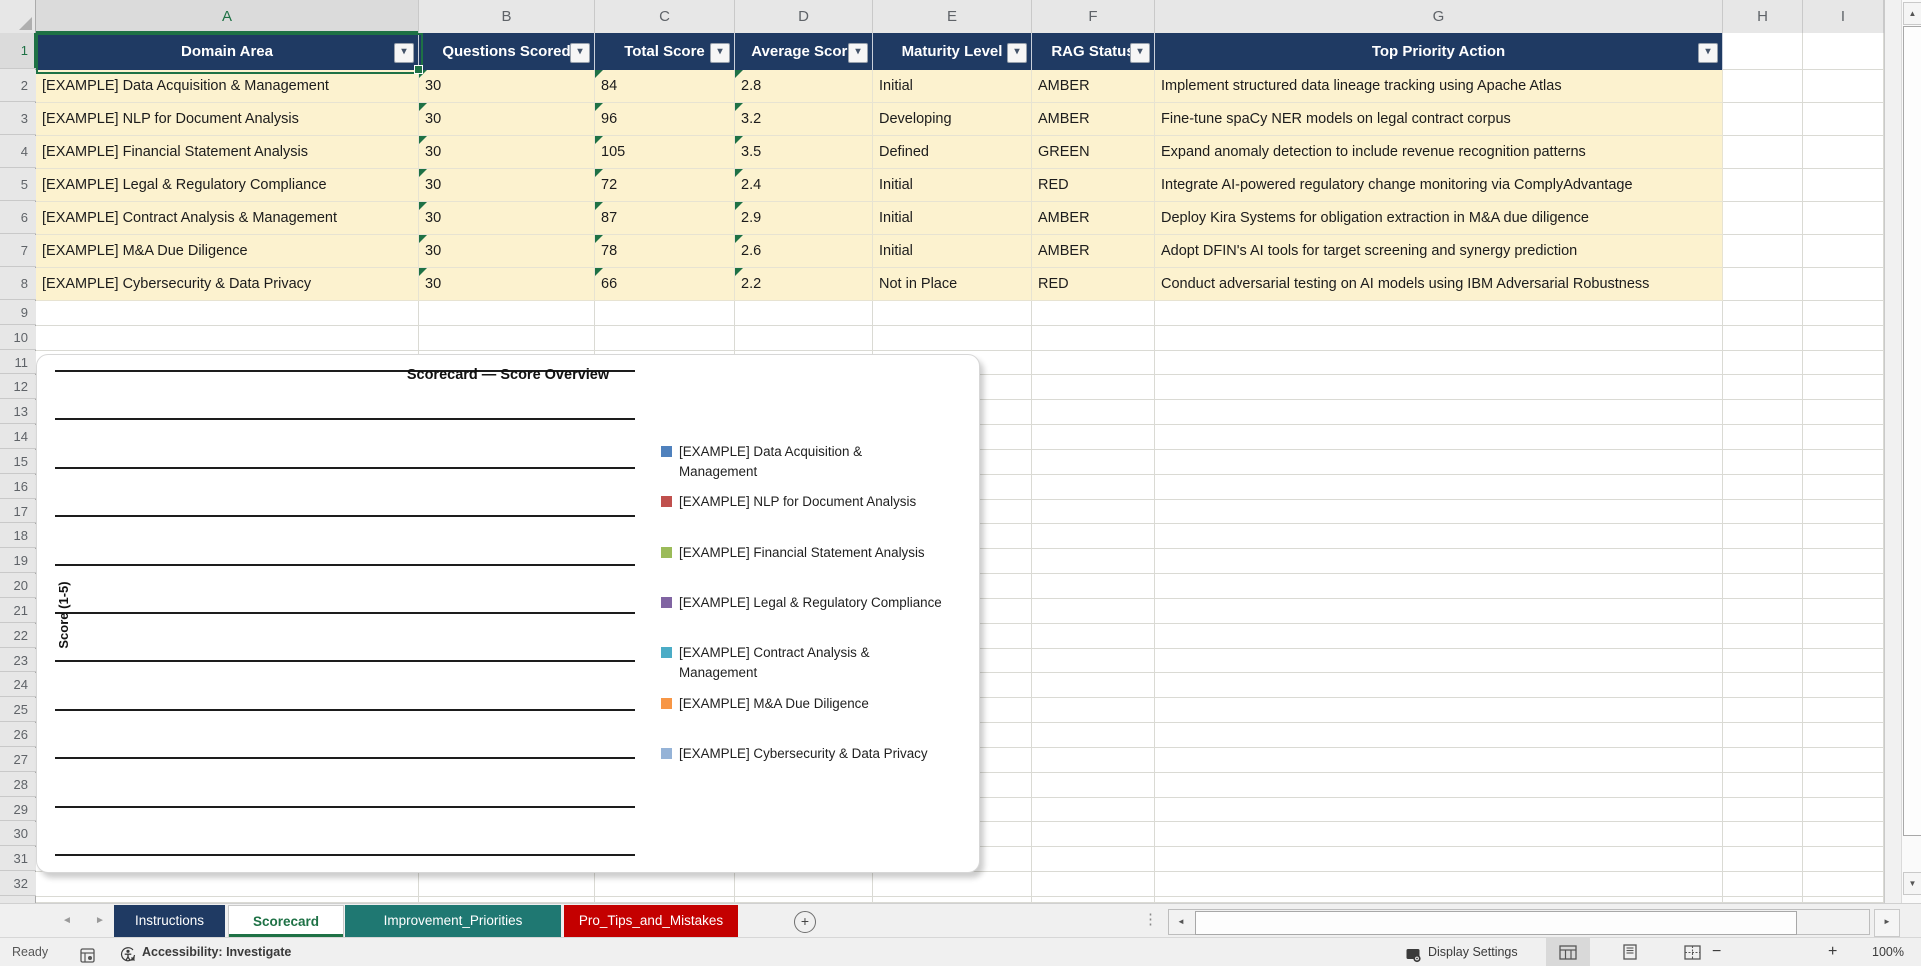  I want to click on scroll-up-icon: ▲, so click(1912, 13).